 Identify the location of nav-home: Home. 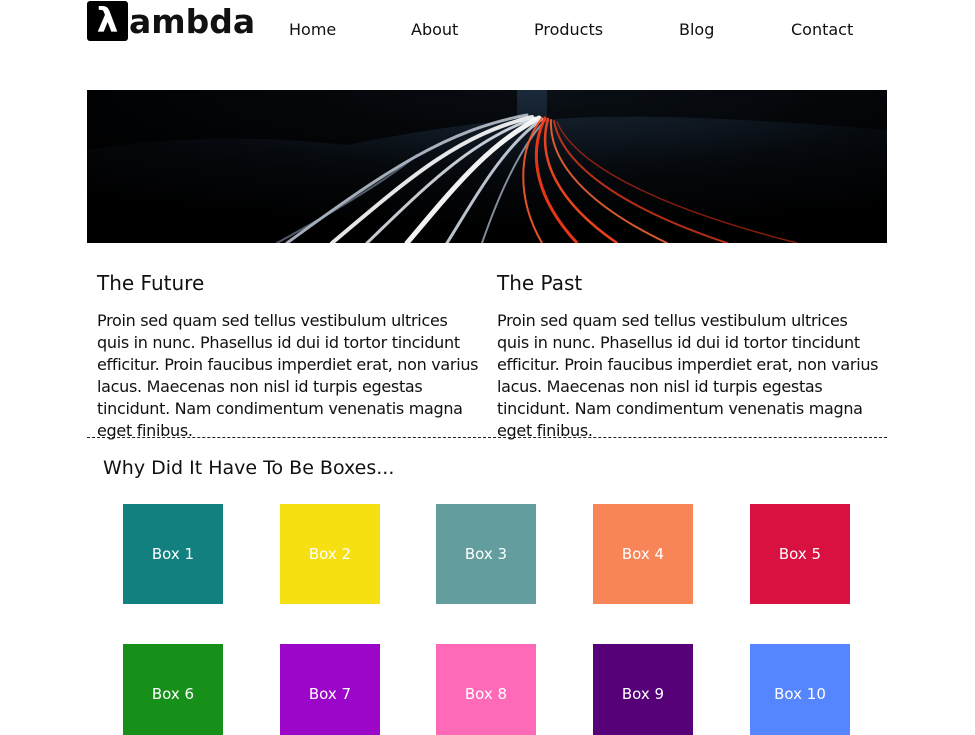
(312, 29).